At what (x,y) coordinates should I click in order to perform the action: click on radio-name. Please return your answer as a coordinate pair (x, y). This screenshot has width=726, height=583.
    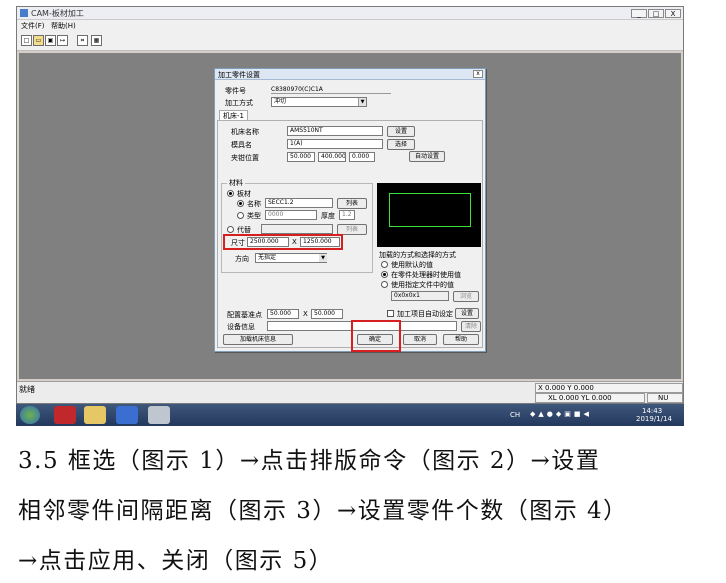
    Looking at the image, I should click on (240, 203).